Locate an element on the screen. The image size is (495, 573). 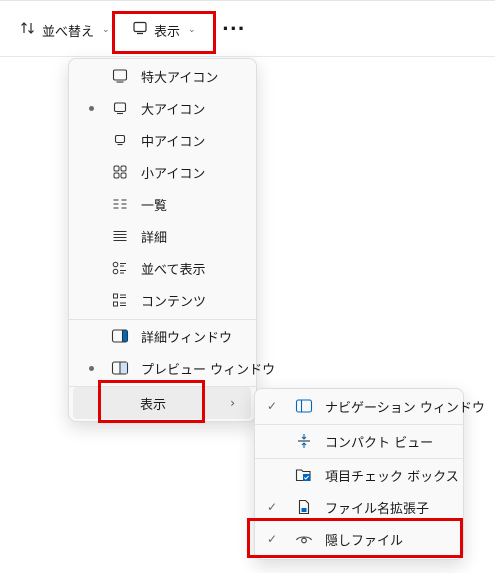
menu-item-label: 一覧 is located at coordinates (154, 206).